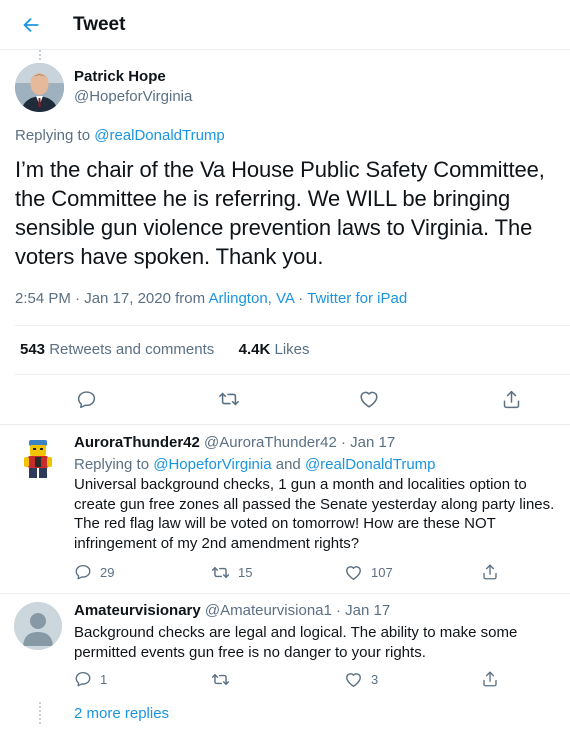  I want to click on replying-to: Replying to @realDonaldTrump, so click(120, 135).